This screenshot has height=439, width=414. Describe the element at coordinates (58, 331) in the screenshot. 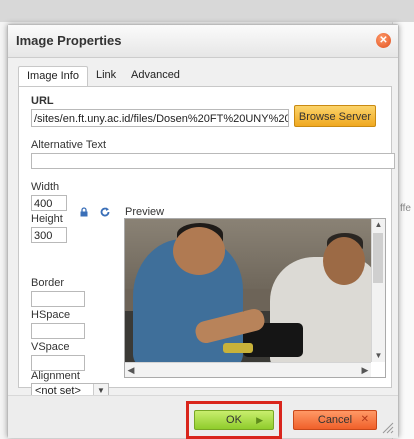

I see `hspace-input` at that location.